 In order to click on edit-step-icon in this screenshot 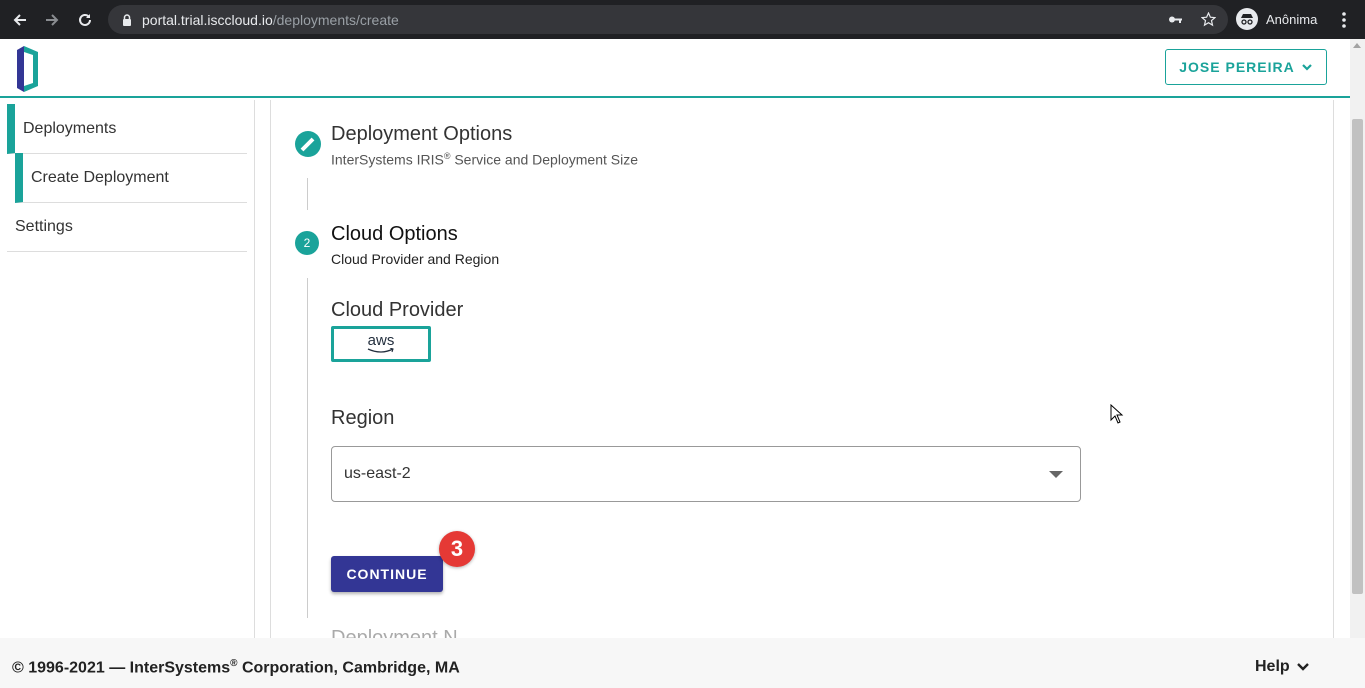, I will do `click(308, 144)`.